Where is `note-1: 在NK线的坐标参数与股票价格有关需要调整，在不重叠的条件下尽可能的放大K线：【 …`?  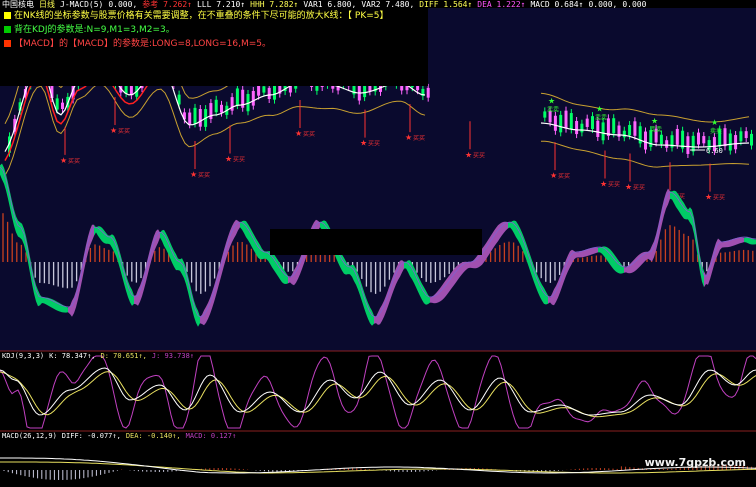 note-1: 在NK线的坐标参数与股票价格有关需要调整，在不重叠的条件下尽可能的放大K线：【 … is located at coordinates (196, 16).